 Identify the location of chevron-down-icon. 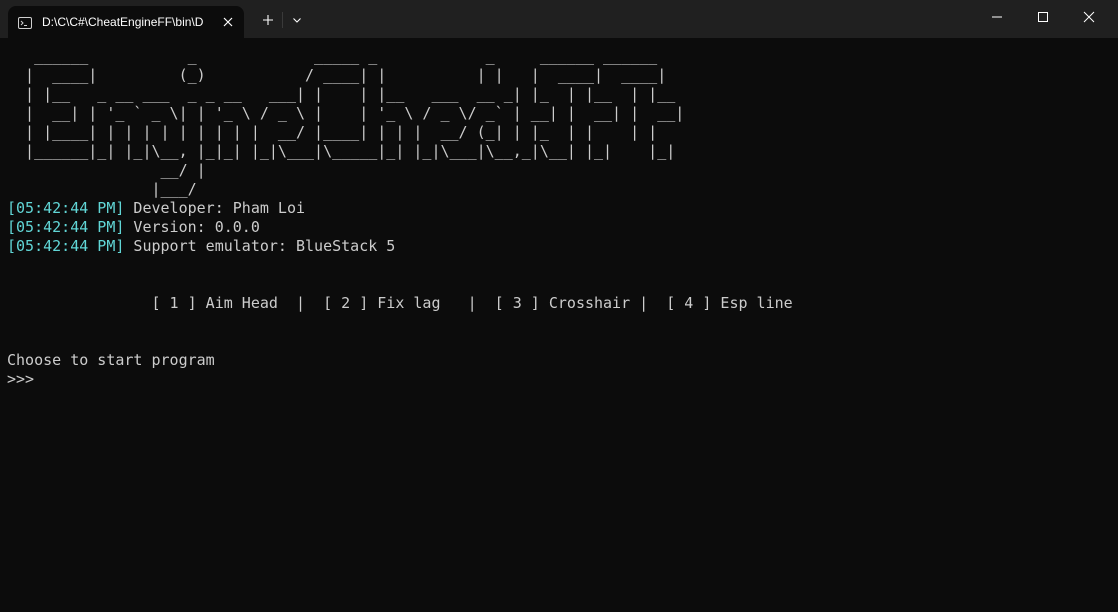
(297, 20).